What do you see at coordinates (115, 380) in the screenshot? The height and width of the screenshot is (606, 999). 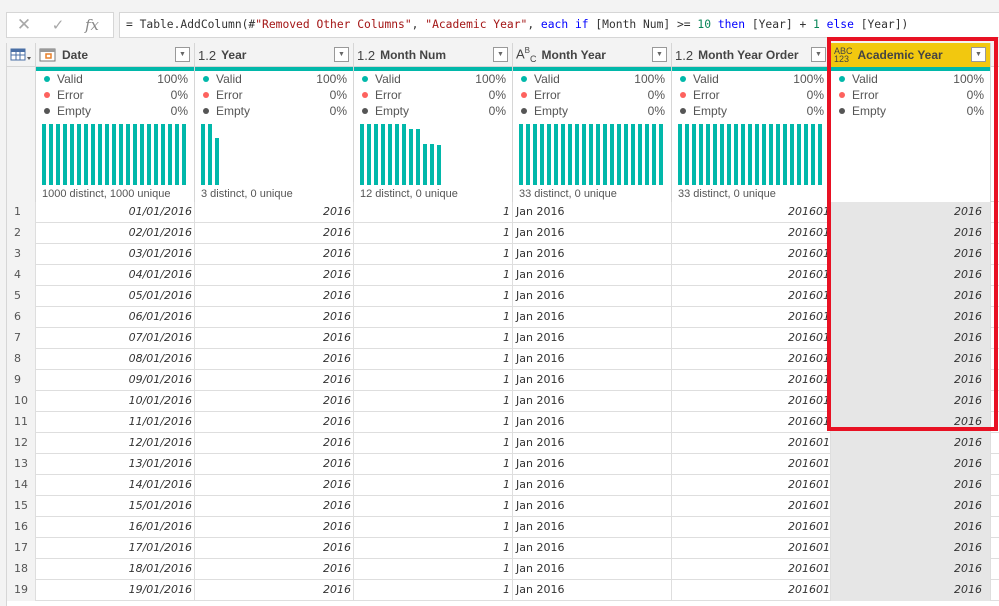 I see `cell-date: 09/01/2016` at bounding box center [115, 380].